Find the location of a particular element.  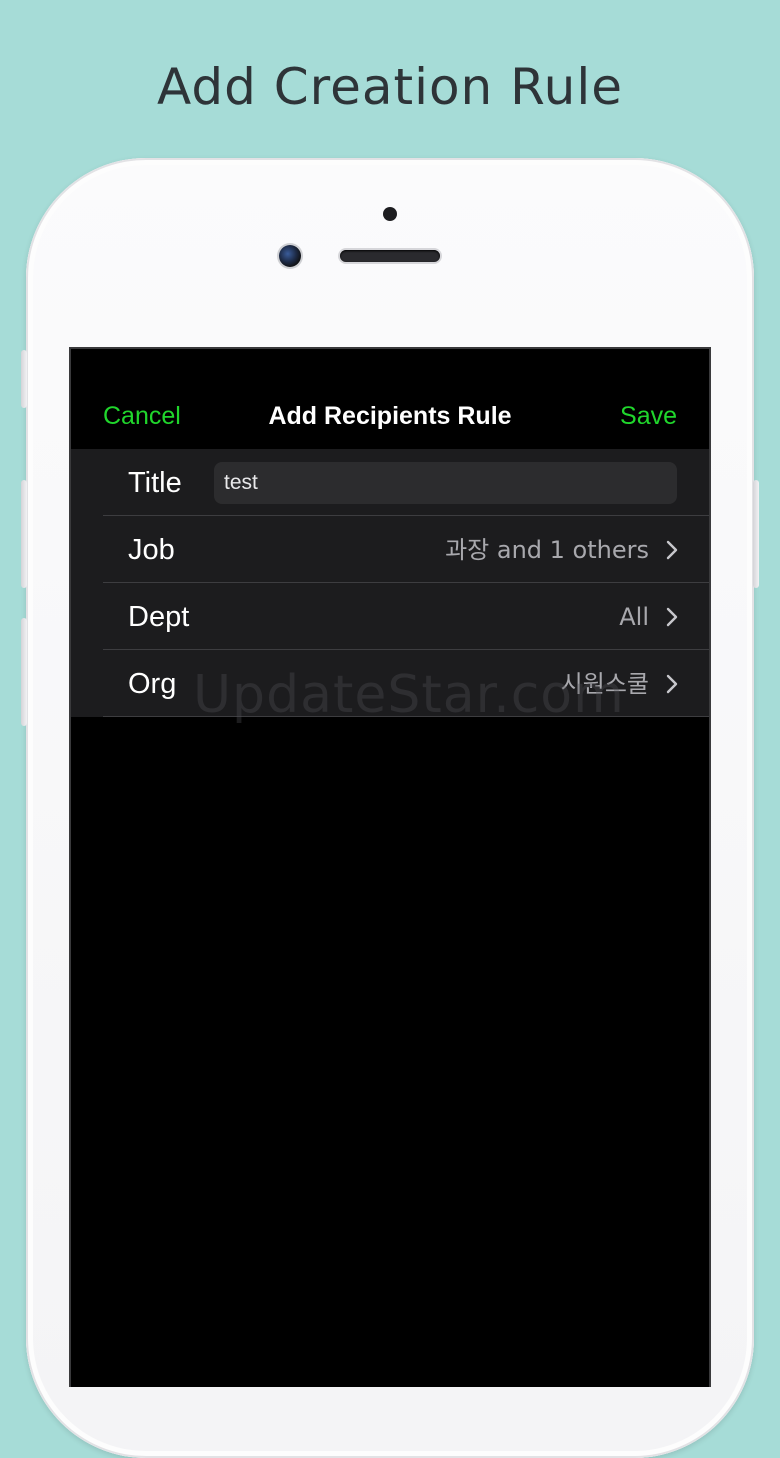

org-value: 시원스쿨 is located at coordinates (604, 684).